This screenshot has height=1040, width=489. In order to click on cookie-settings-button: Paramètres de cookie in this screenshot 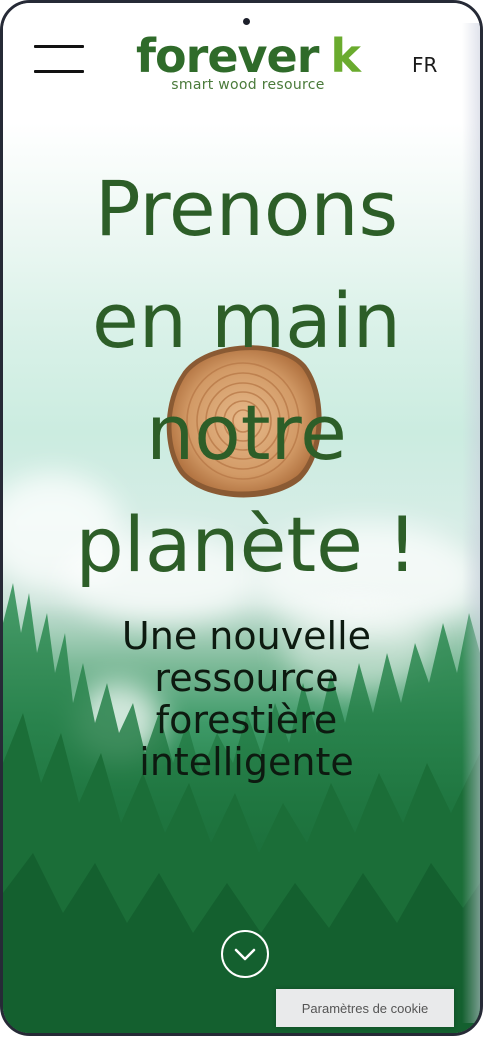, I will do `click(365, 1008)`.